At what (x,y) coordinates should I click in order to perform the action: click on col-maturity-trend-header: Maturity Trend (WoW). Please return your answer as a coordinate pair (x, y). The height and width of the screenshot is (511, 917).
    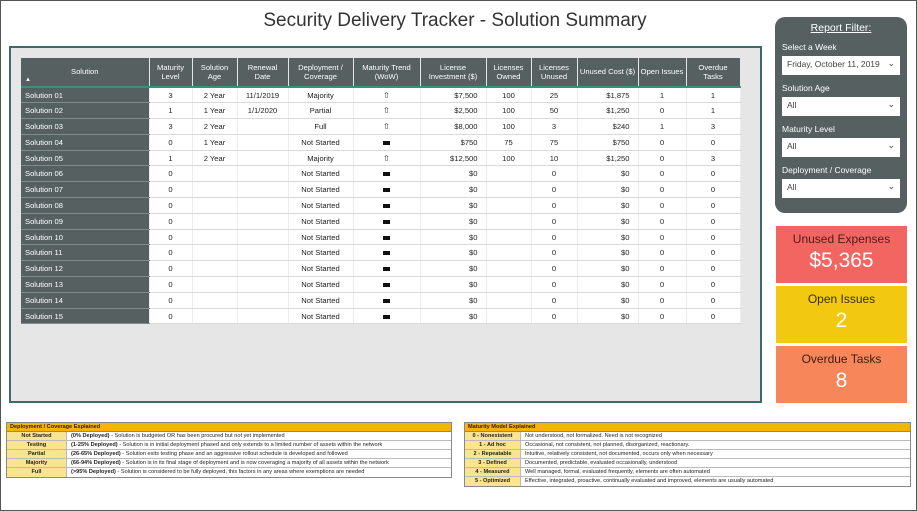
    Looking at the image, I should click on (387, 72).